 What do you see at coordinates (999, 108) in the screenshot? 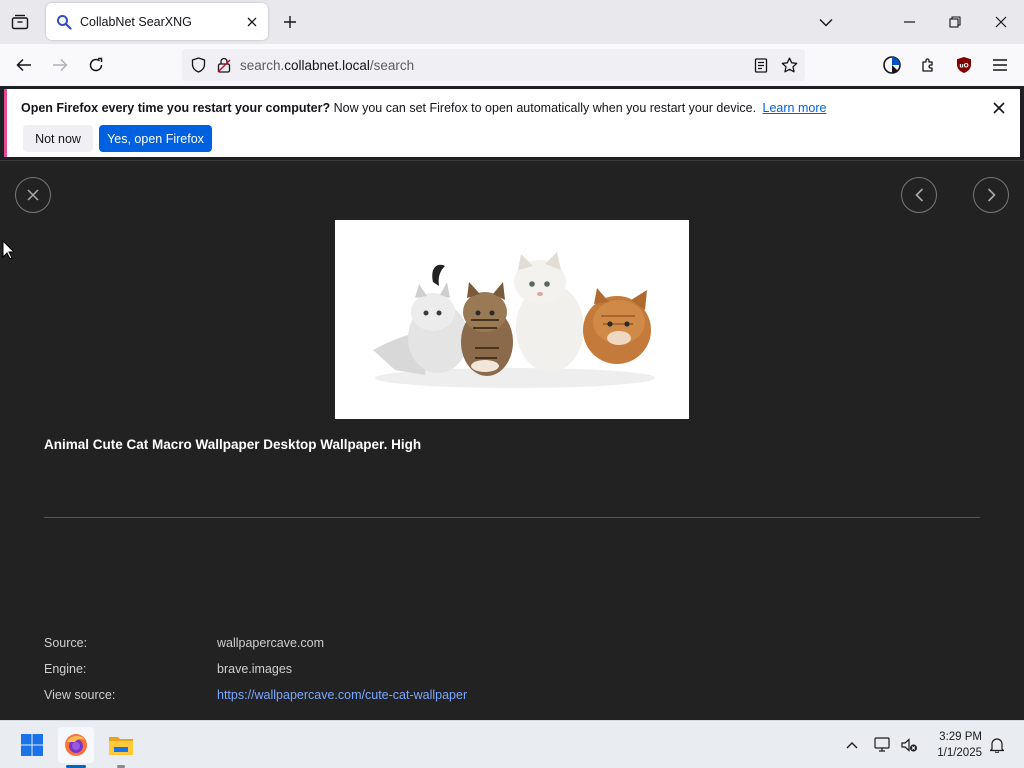
I see `close-notification-icon` at bounding box center [999, 108].